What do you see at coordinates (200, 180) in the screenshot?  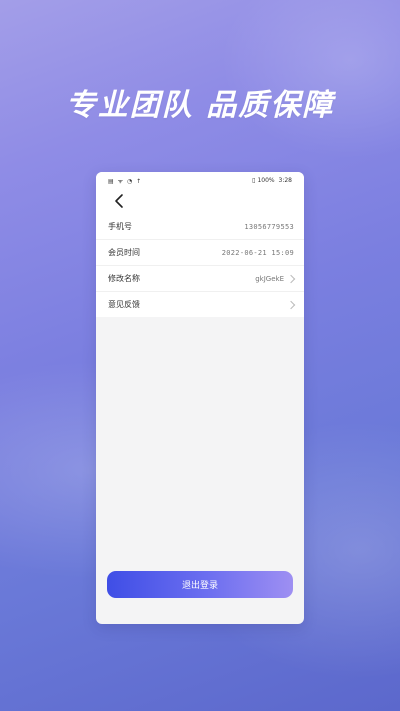 I see `status-bar: ▤ ᯤ ◔ ↑ ▯ 100% 3:28` at bounding box center [200, 180].